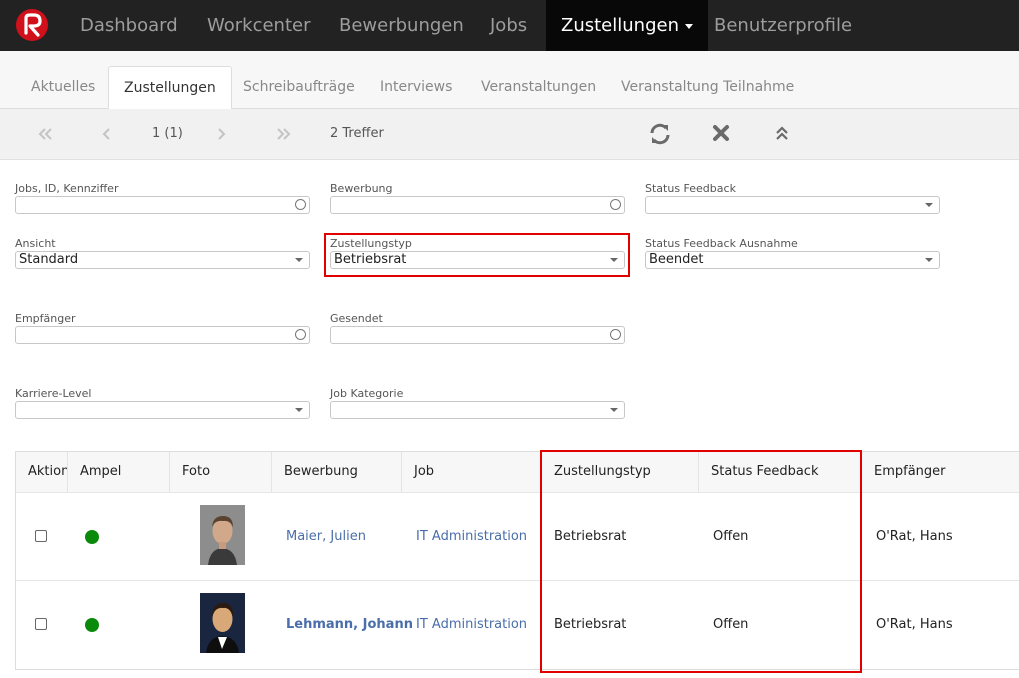  What do you see at coordinates (371, 243) in the screenshot?
I see `filter-zustellungstyp-label: Zustellungstyp` at bounding box center [371, 243].